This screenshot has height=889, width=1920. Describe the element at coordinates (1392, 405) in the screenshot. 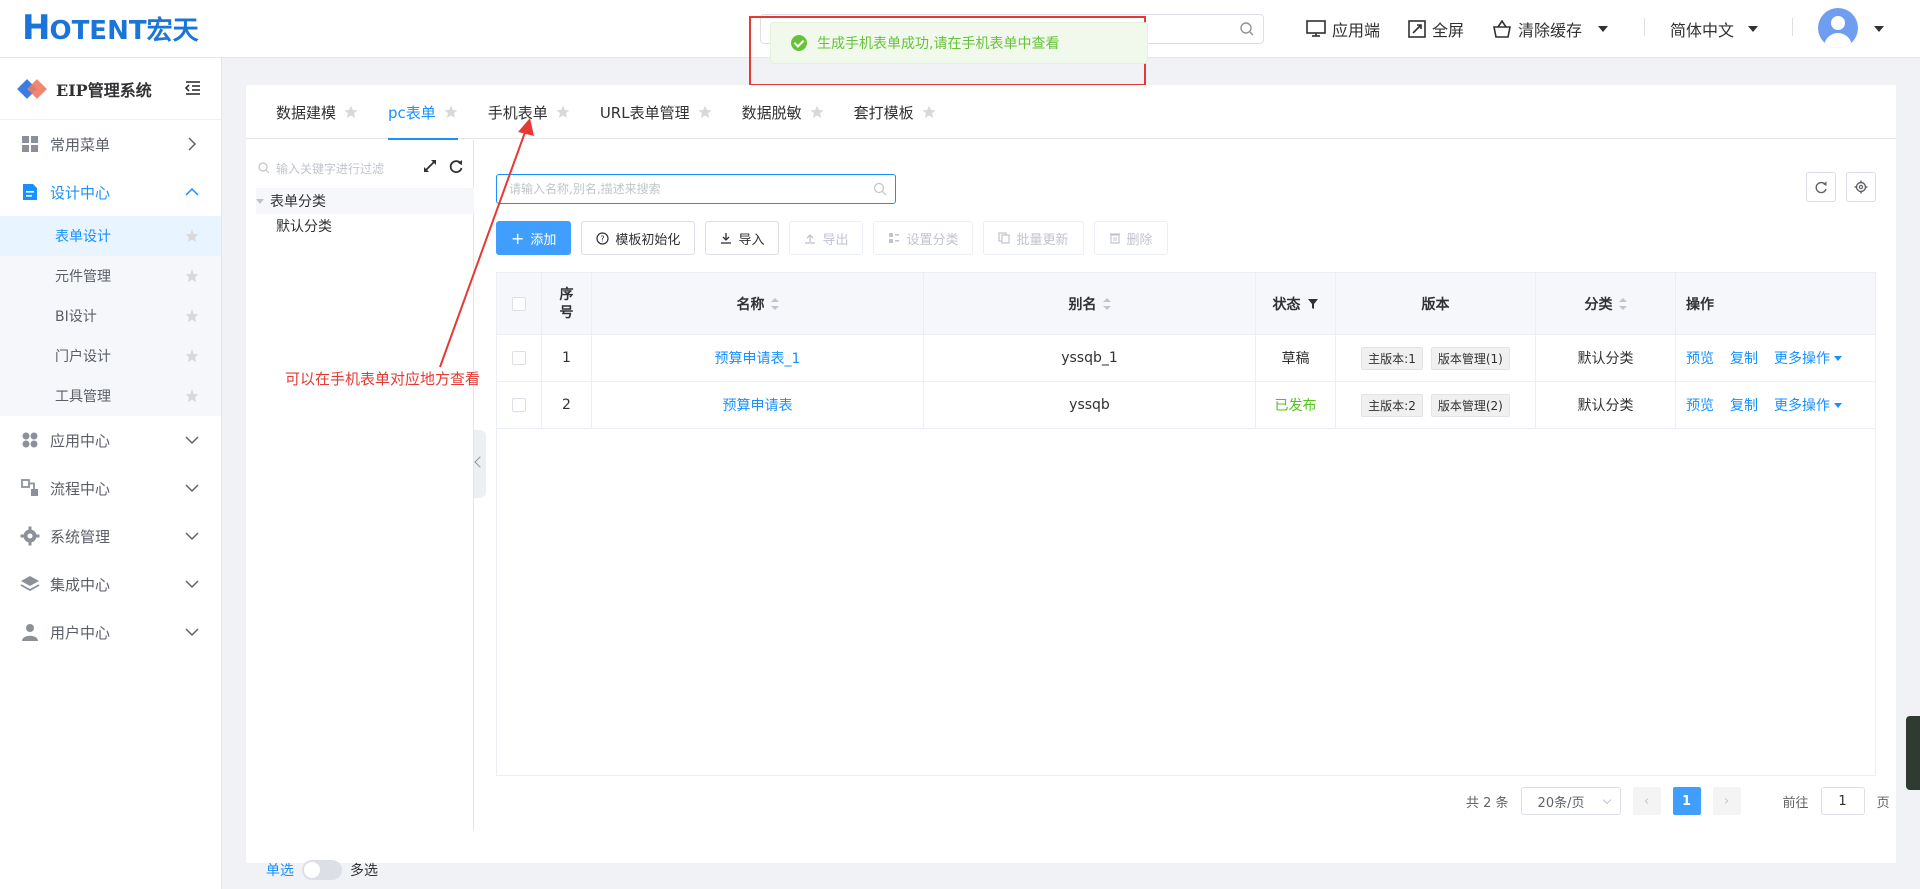

I see `main-version-tag: 主版本:2` at that location.